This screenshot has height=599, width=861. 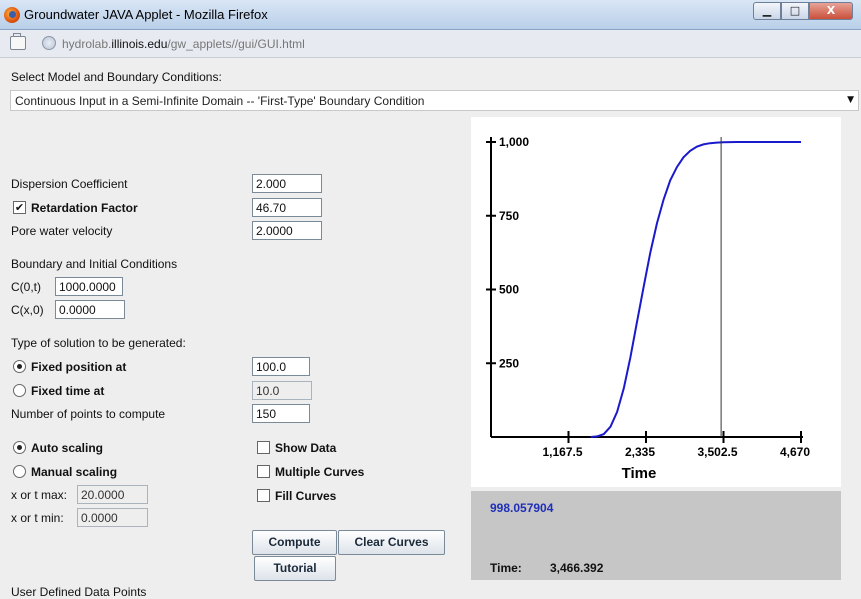 I want to click on url-domain: illinois.edu, so click(x=139, y=44).